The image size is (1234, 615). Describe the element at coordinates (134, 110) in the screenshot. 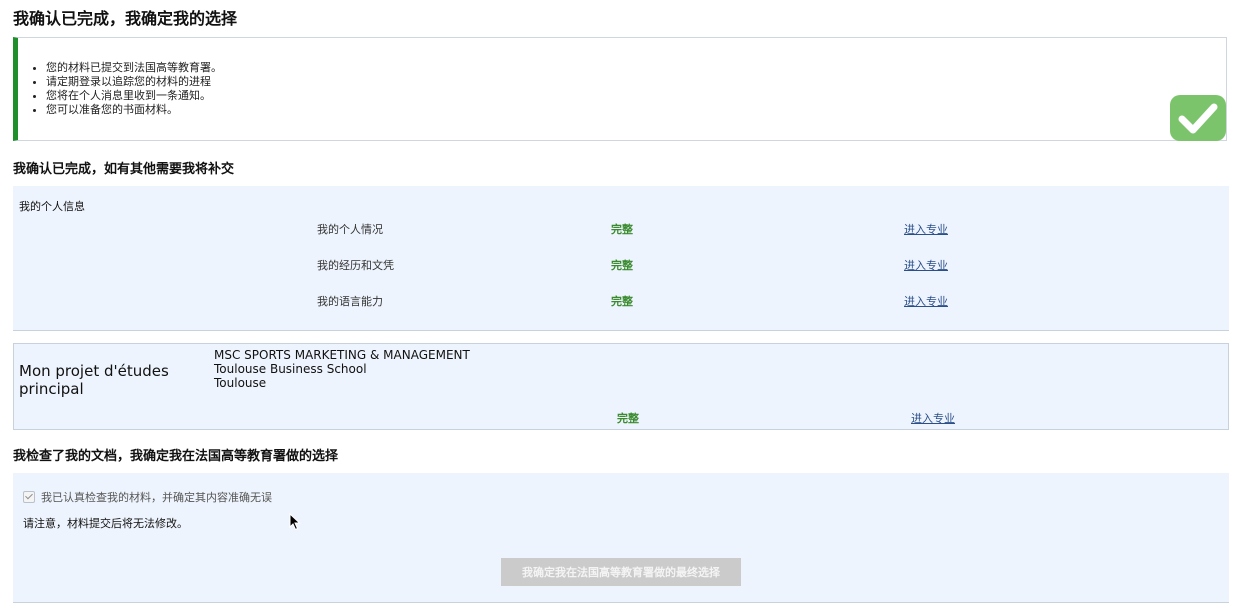

I see `confirmation-item: 您可以准备您的书面材料。` at that location.